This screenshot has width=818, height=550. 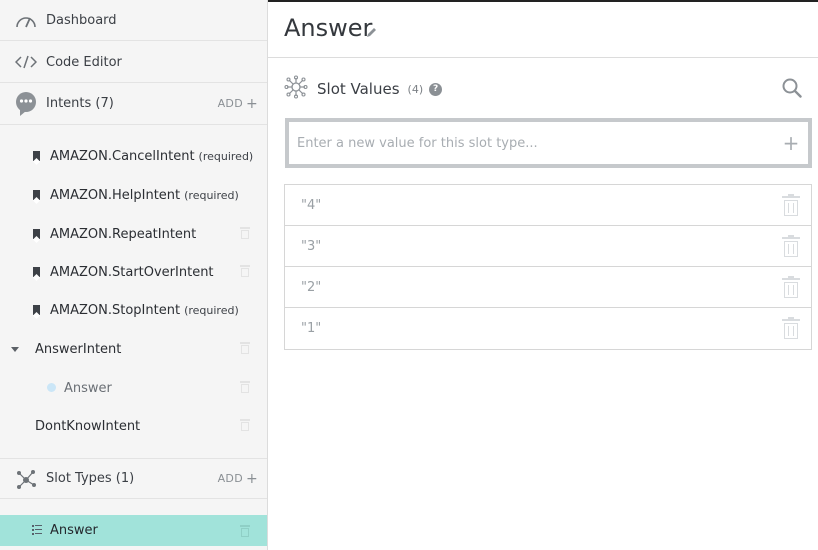 I want to click on sidebar-item-cancel-intent: AMAZON.CancelIntent (required), so click(x=133, y=156).